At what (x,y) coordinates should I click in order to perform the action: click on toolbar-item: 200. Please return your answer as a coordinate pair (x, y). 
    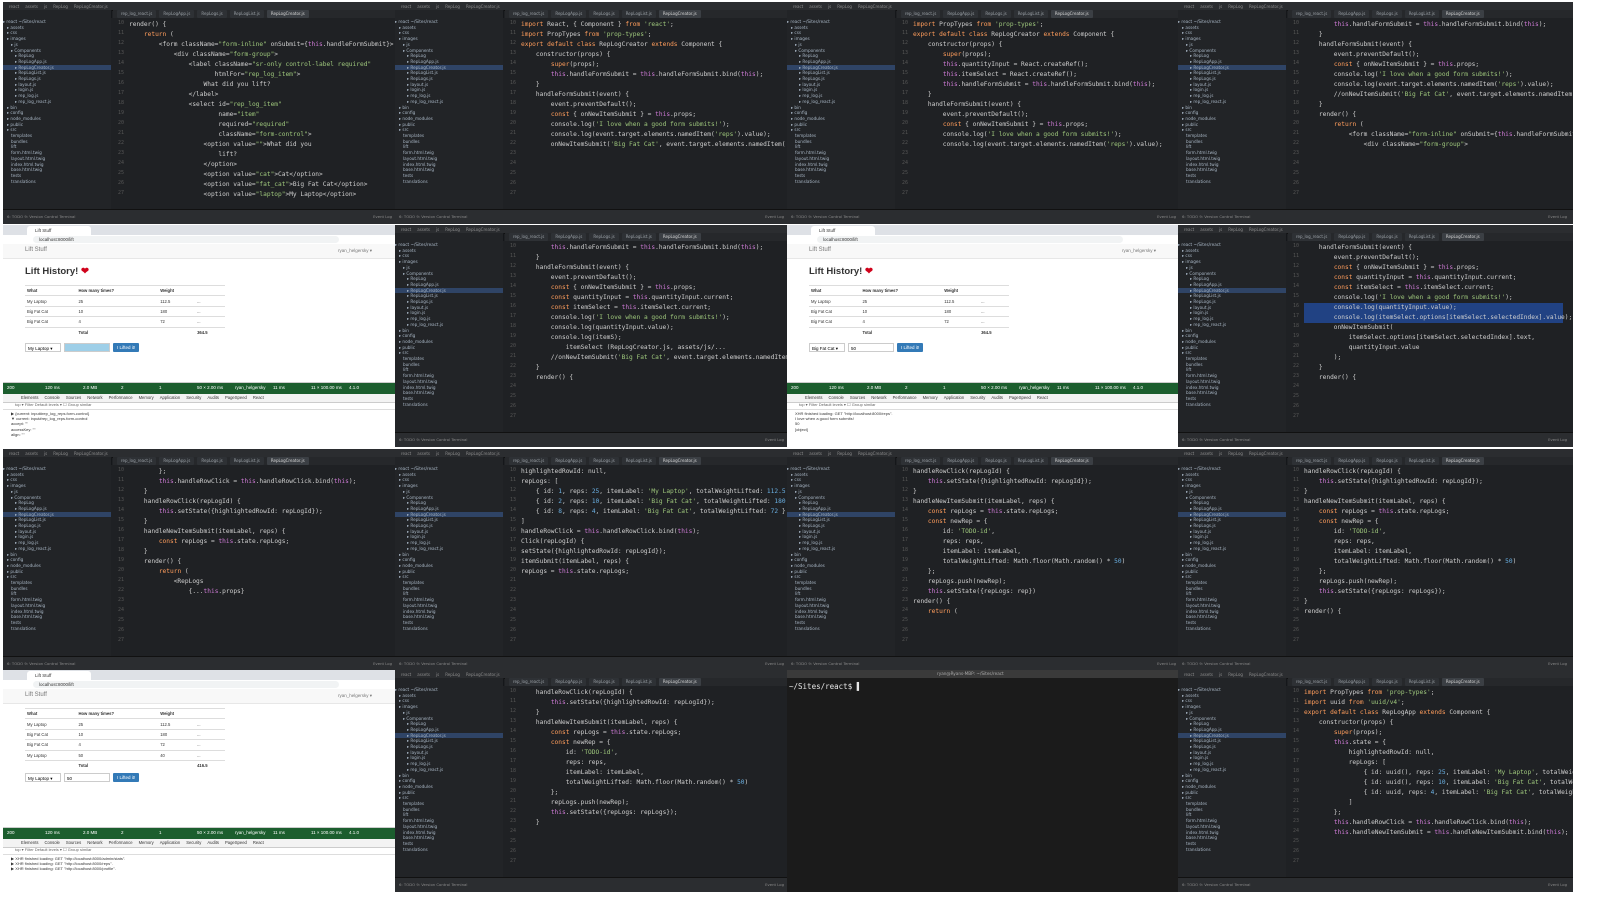
    Looking at the image, I should click on (11, 832).